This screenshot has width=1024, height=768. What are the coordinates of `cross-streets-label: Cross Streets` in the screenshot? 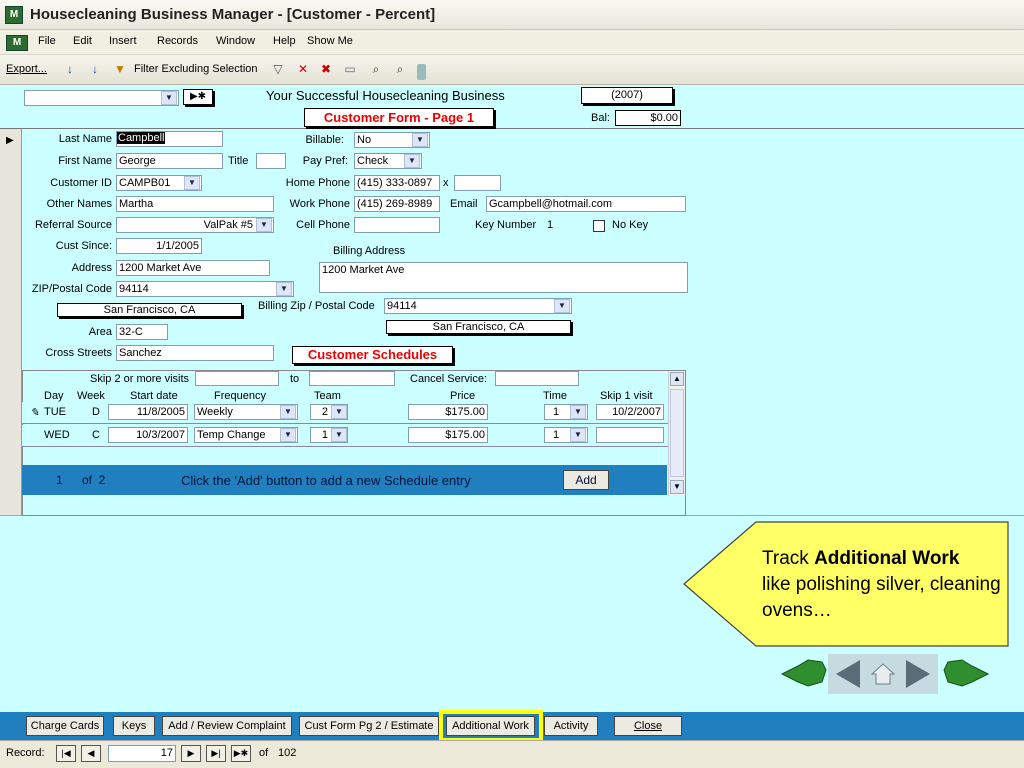 It's located at (78, 353).